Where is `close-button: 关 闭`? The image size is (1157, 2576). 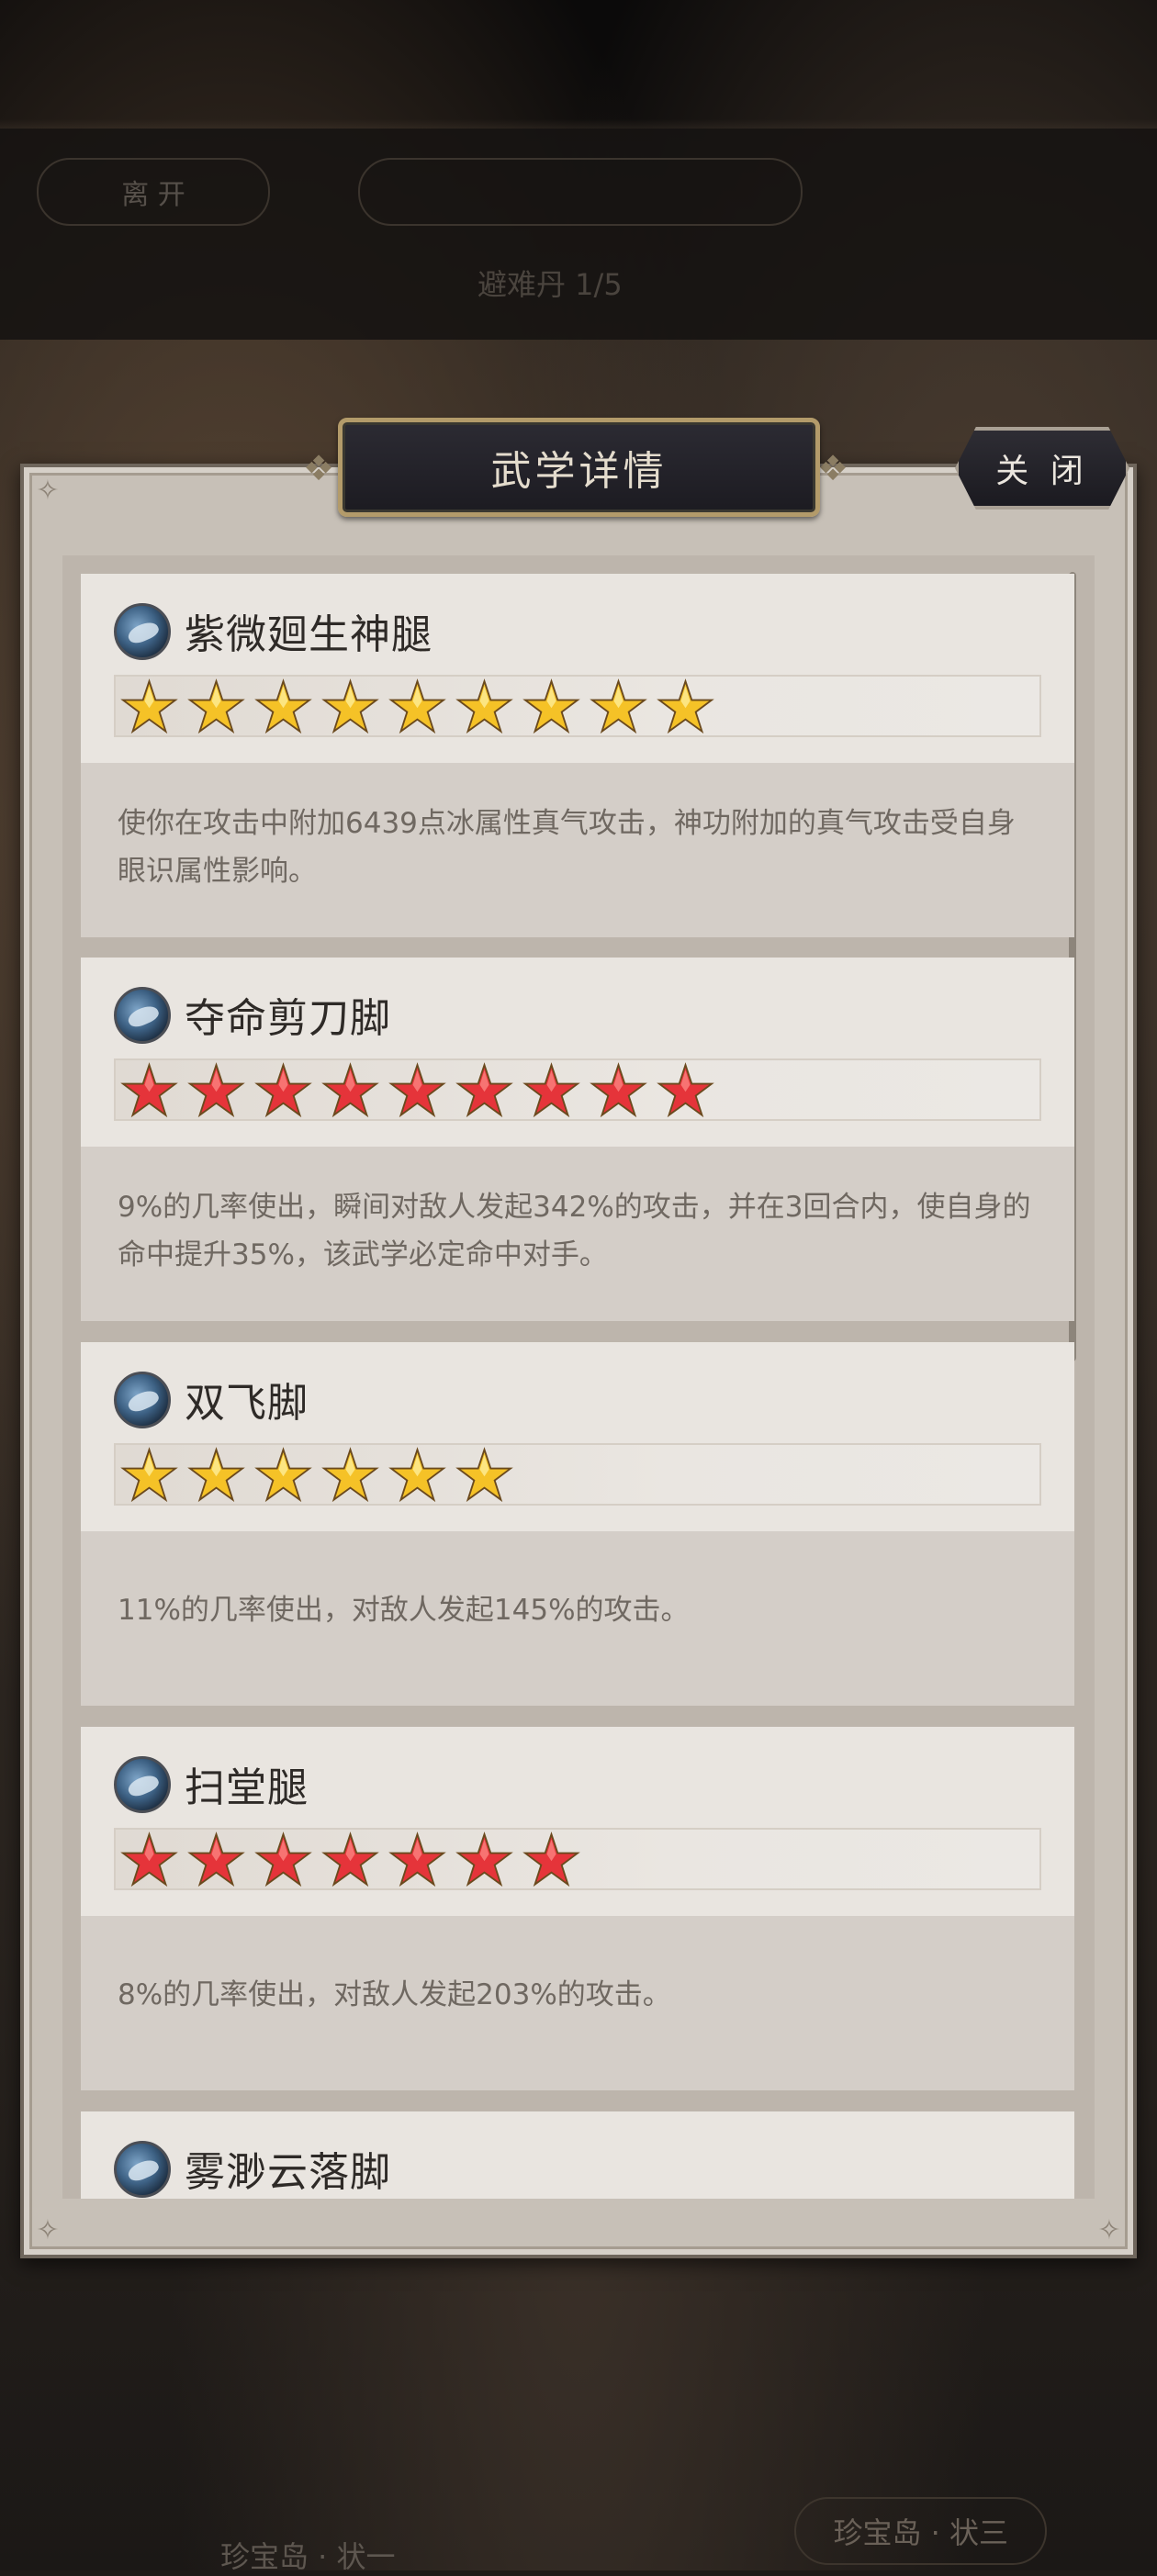 close-button: 关 闭 is located at coordinates (1042, 468).